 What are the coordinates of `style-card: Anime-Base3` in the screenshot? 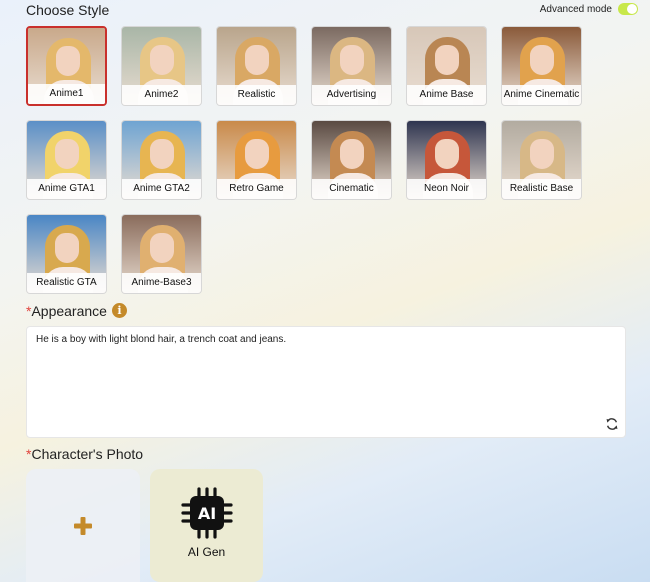 It's located at (161, 254).